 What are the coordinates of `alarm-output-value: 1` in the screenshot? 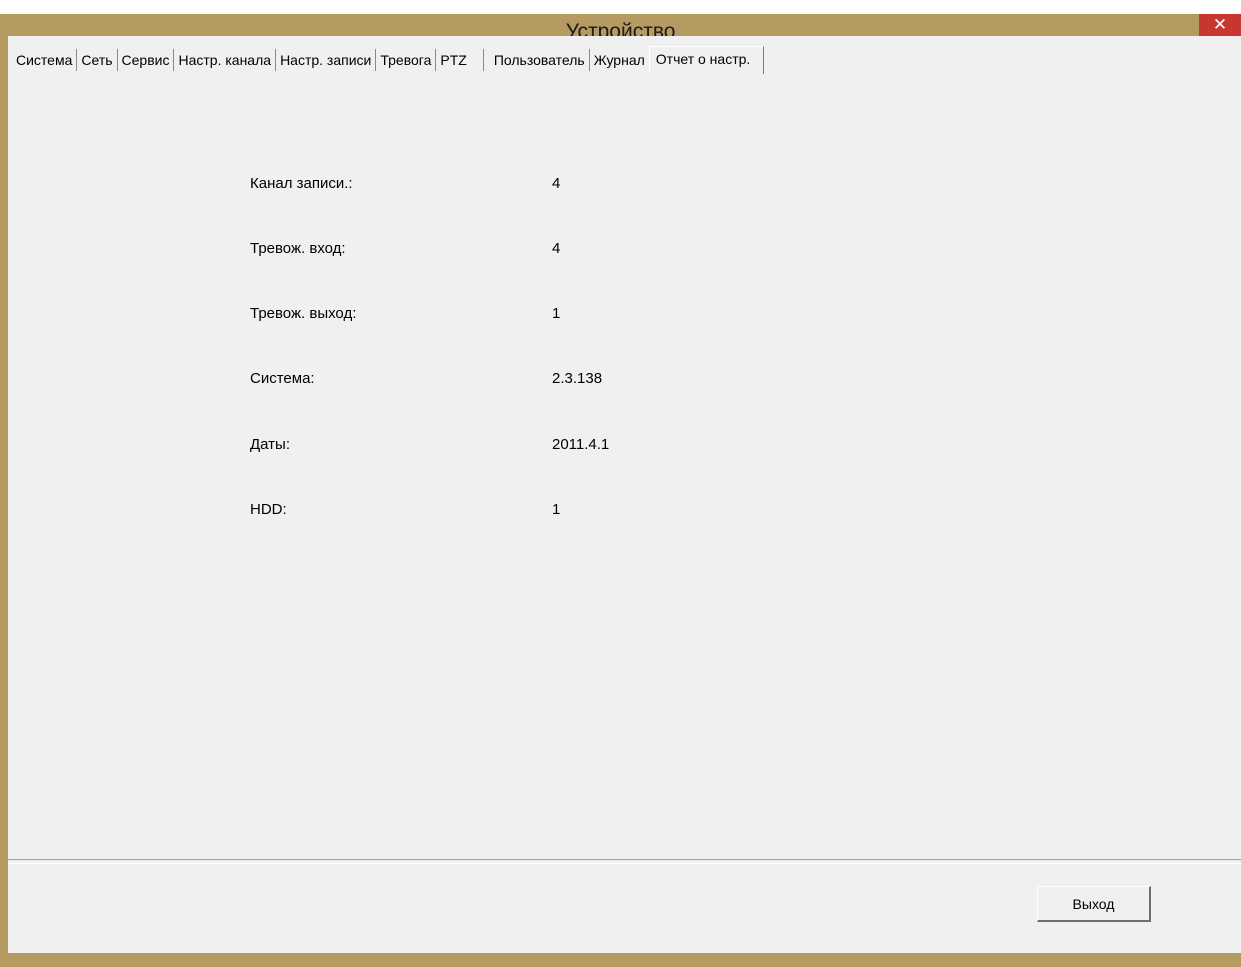 It's located at (556, 313).